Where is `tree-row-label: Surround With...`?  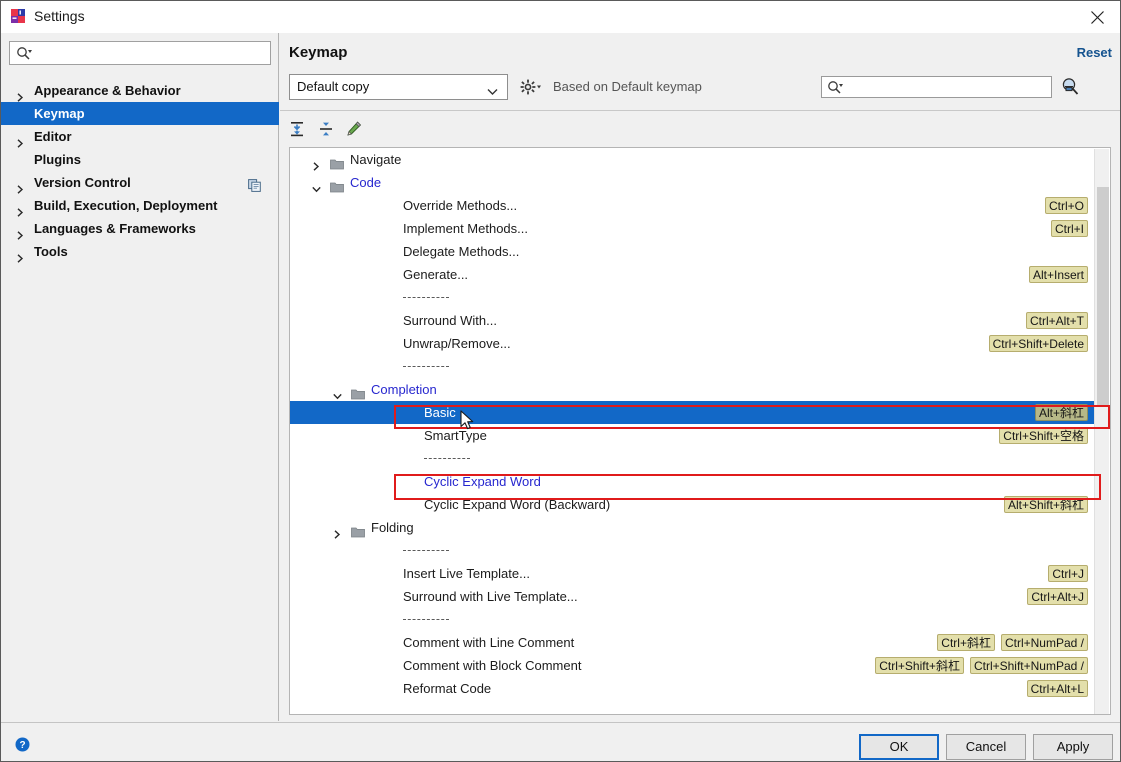
tree-row-label: Surround With... is located at coordinates (450, 320).